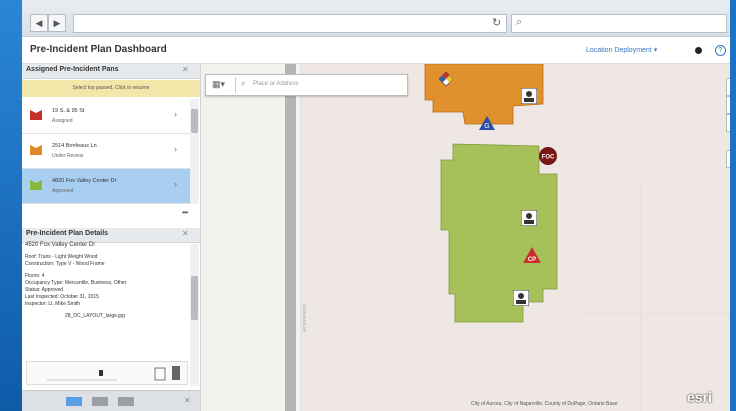 The width and height of the screenshot is (736, 411). Describe the element at coordinates (111, 88) in the screenshot. I see `resume-banner: Select top passed. Click to resume` at that location.